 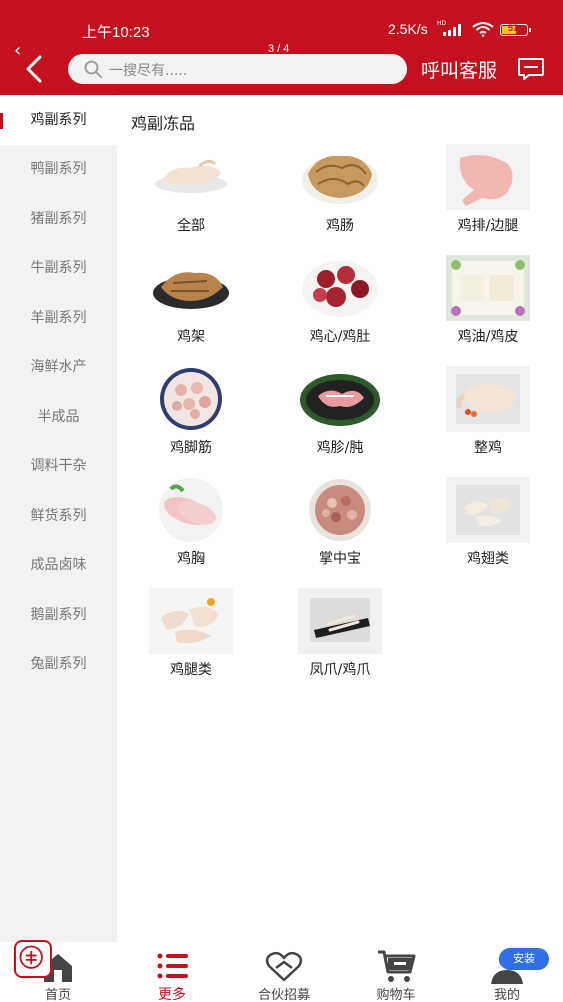 I want to click on product-tile-skin: 鸡油/鸡皮, so click(x=488, y=305).